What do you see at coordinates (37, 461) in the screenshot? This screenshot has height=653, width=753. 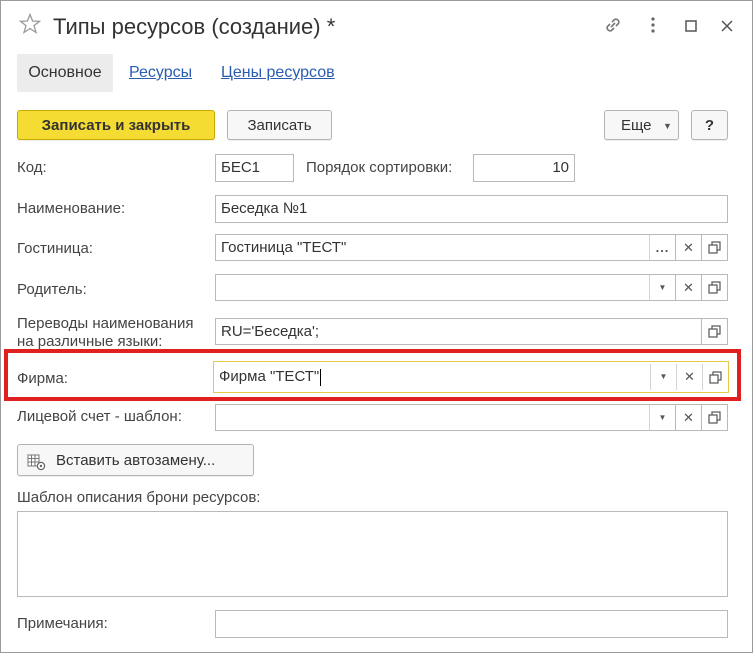 I see `table-gear-icon` at bounding box center [37, 461].